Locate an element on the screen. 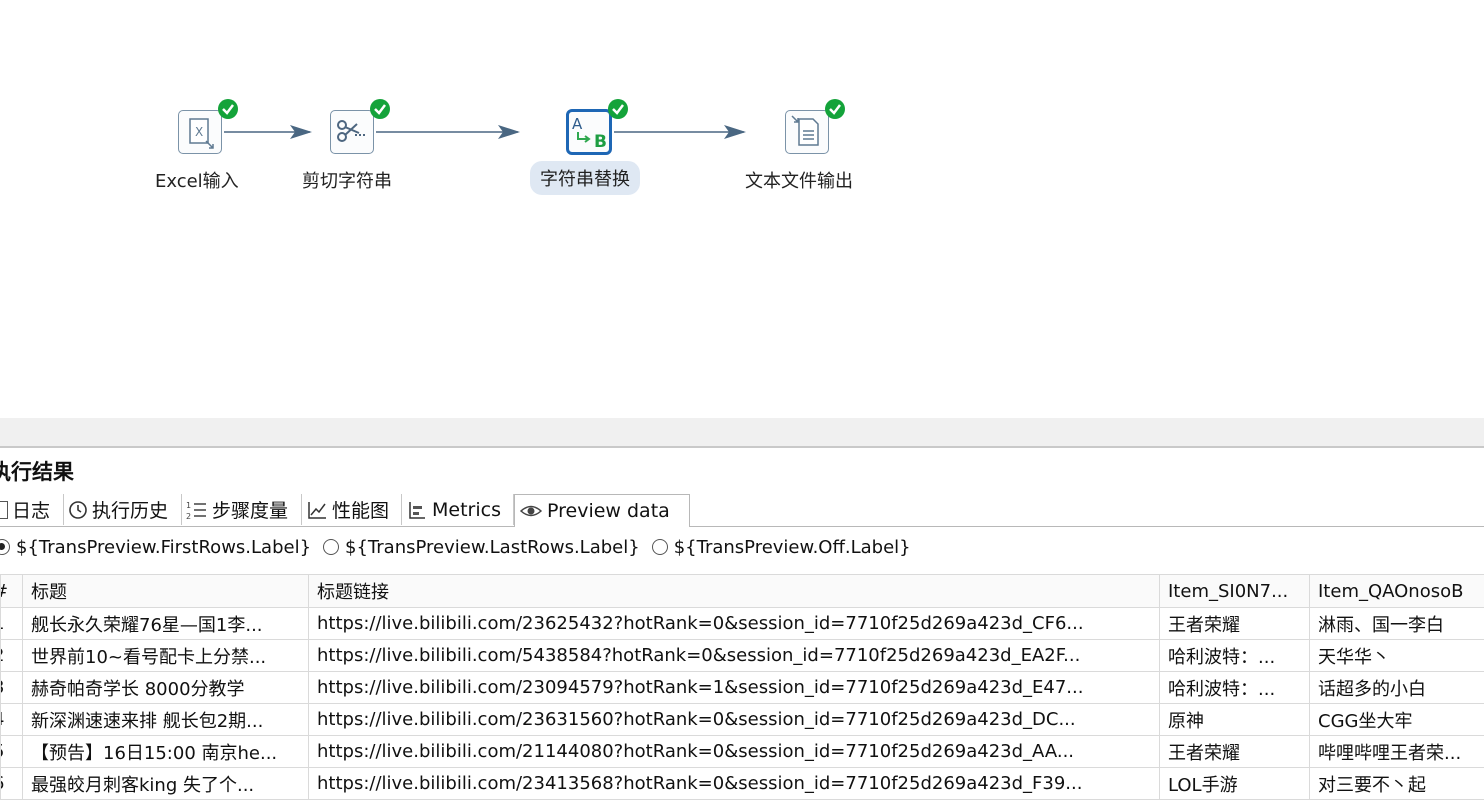 This screenshot has height=800, width=1484. tab-history: 执行历史 is located at coordinates (123, 509).